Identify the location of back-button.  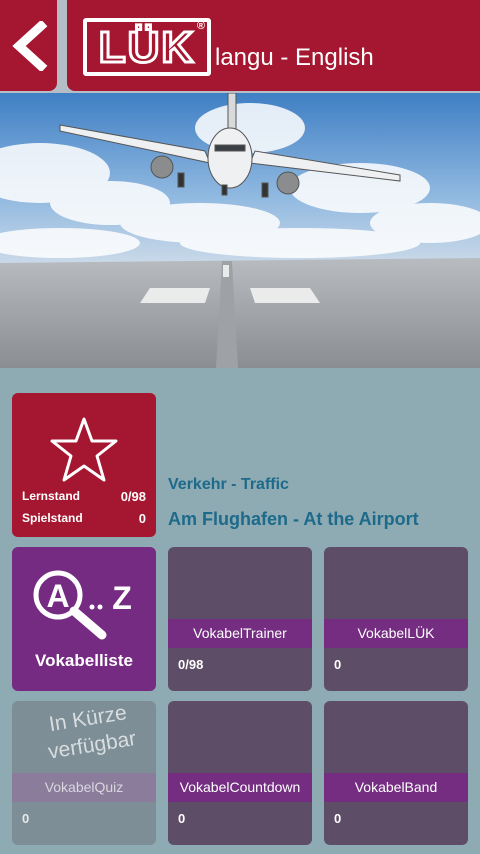
(28, 45).